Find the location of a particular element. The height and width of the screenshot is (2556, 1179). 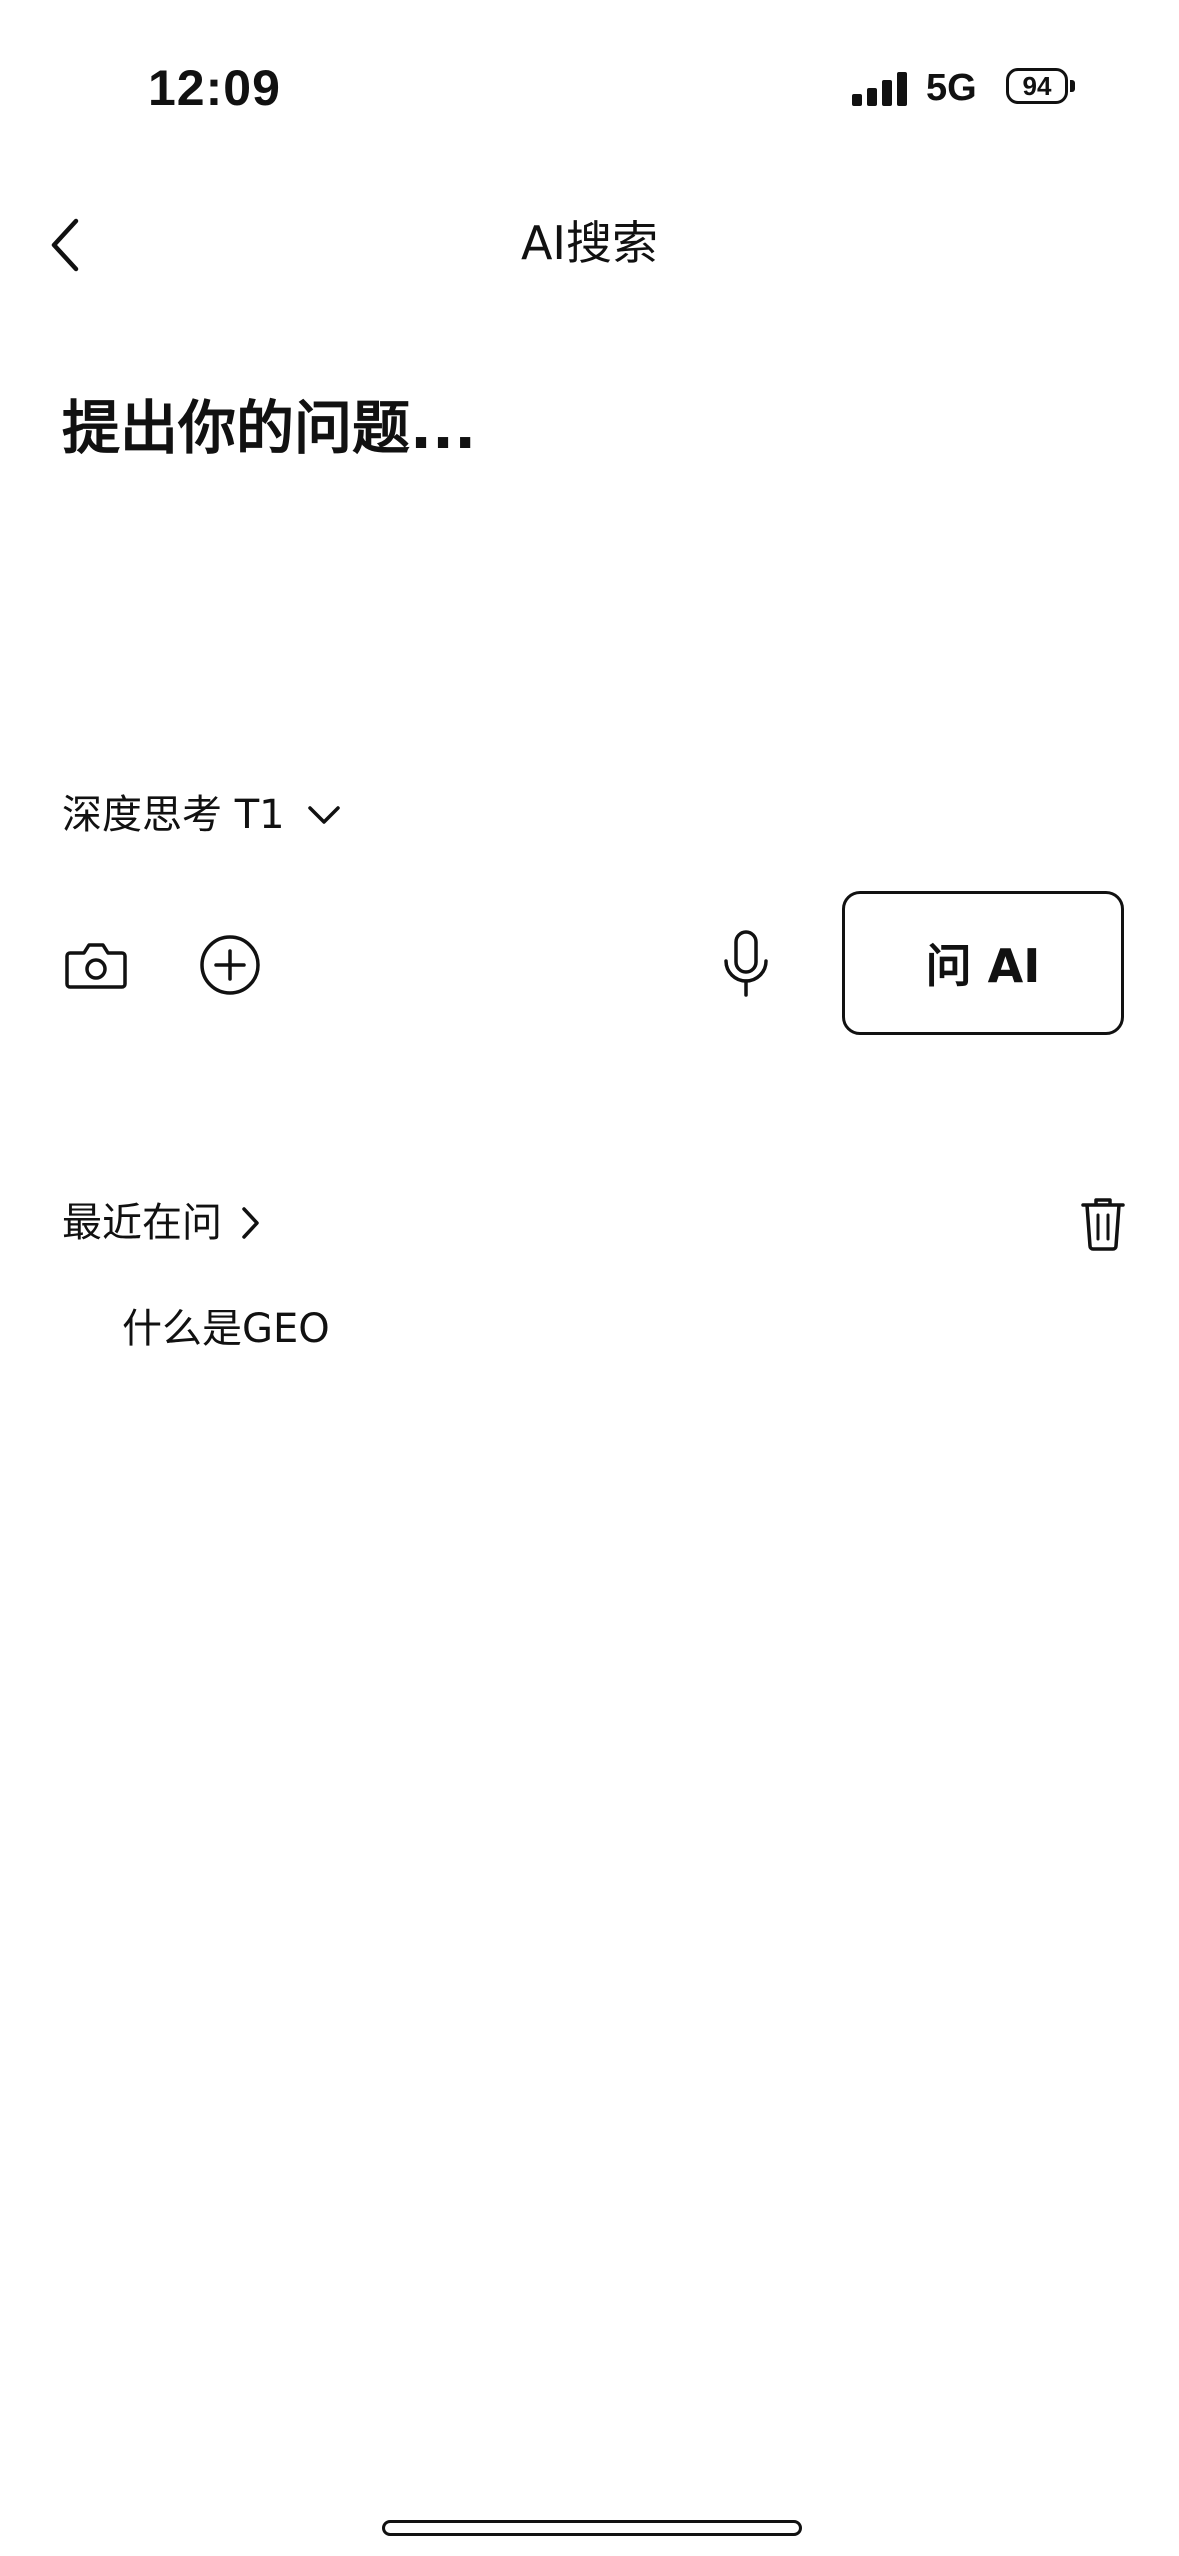

camera-icon is located at coordinates (96, 966).